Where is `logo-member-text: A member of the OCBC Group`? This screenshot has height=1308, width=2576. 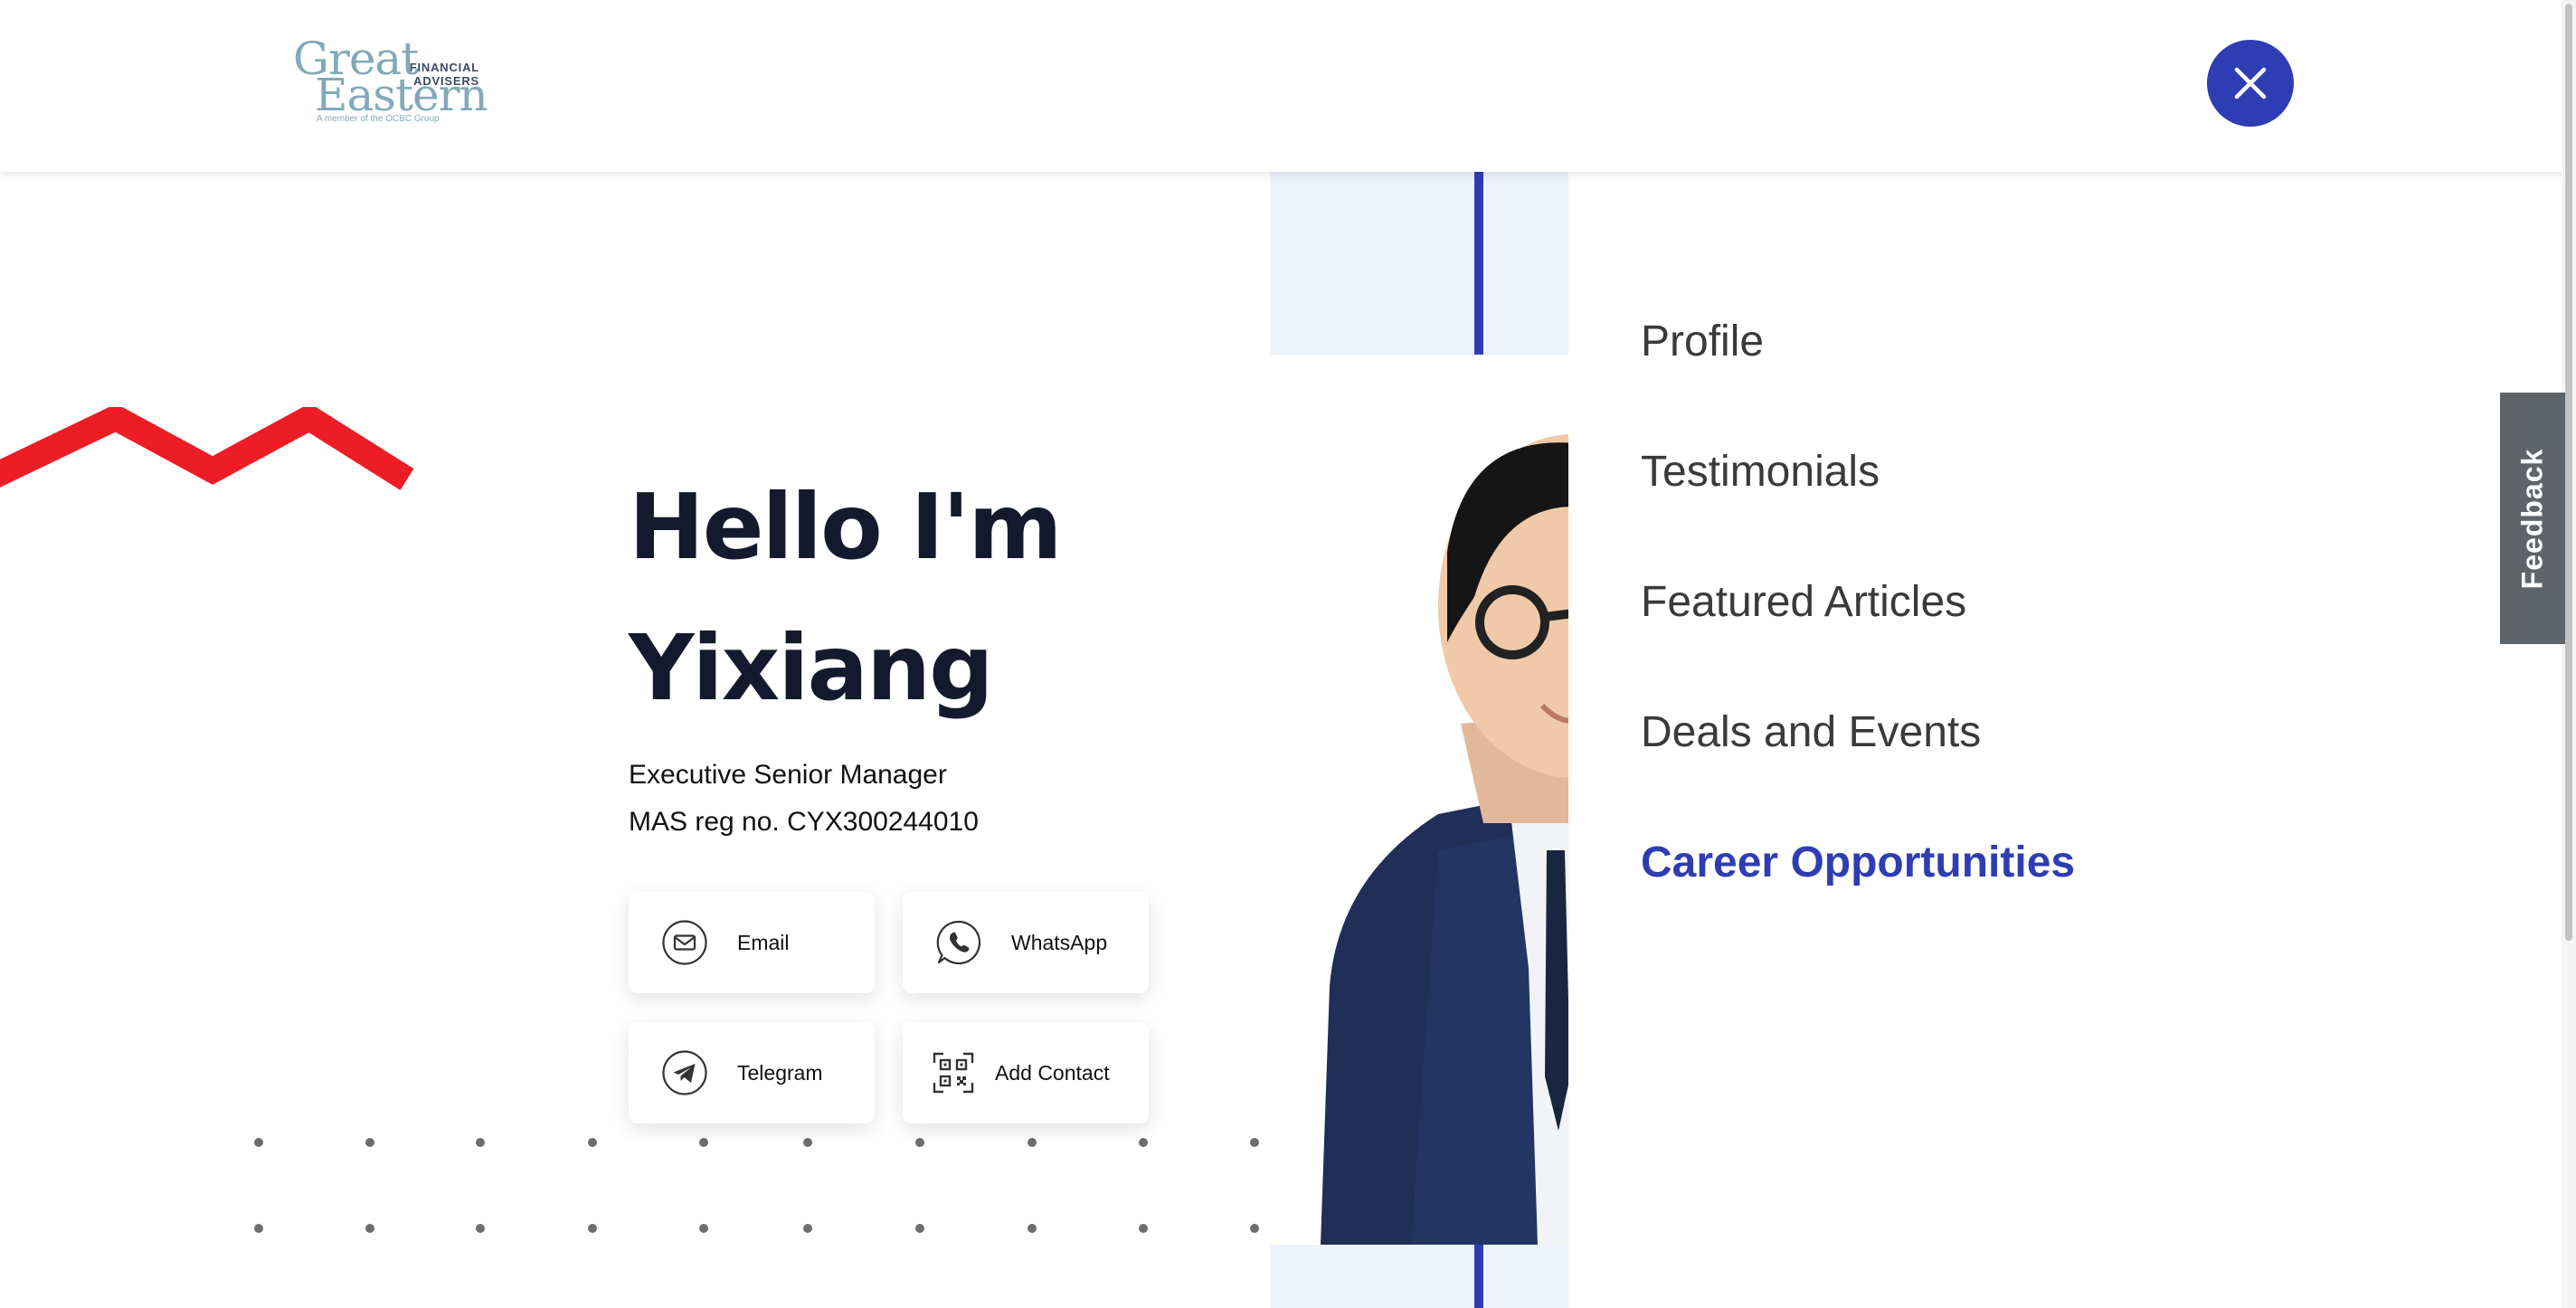
logo-member-text: A member of the OCBC Group is located at coordinates (379, 119).